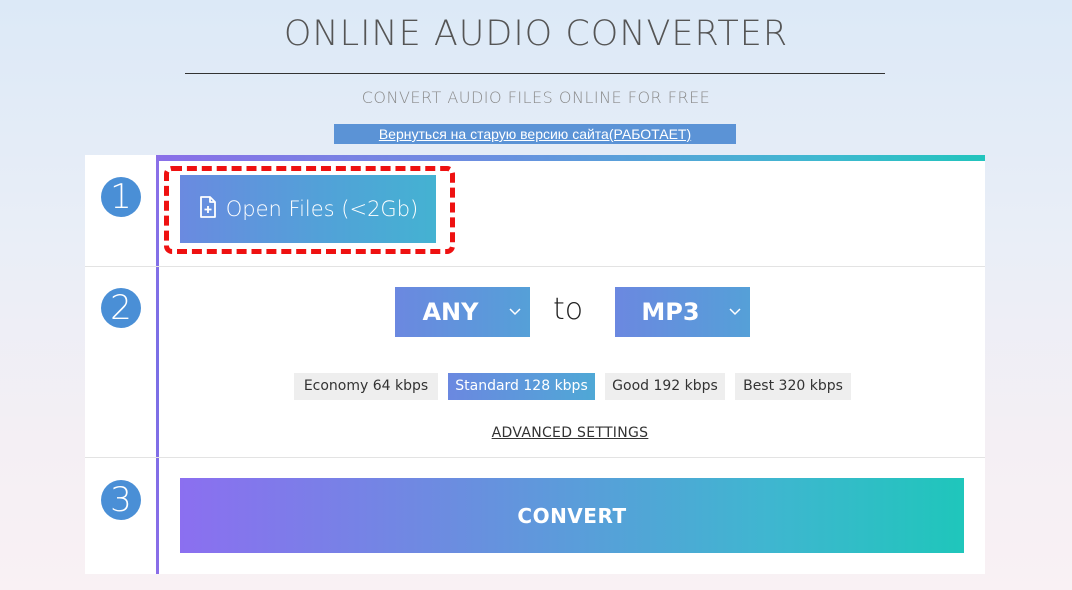 Image resolution: width=1072 pixels, height=590 pixels. What do you see at coordinates (535, 73) in the screenshot?
I see `title-divider` at bounding box center [535, 73].